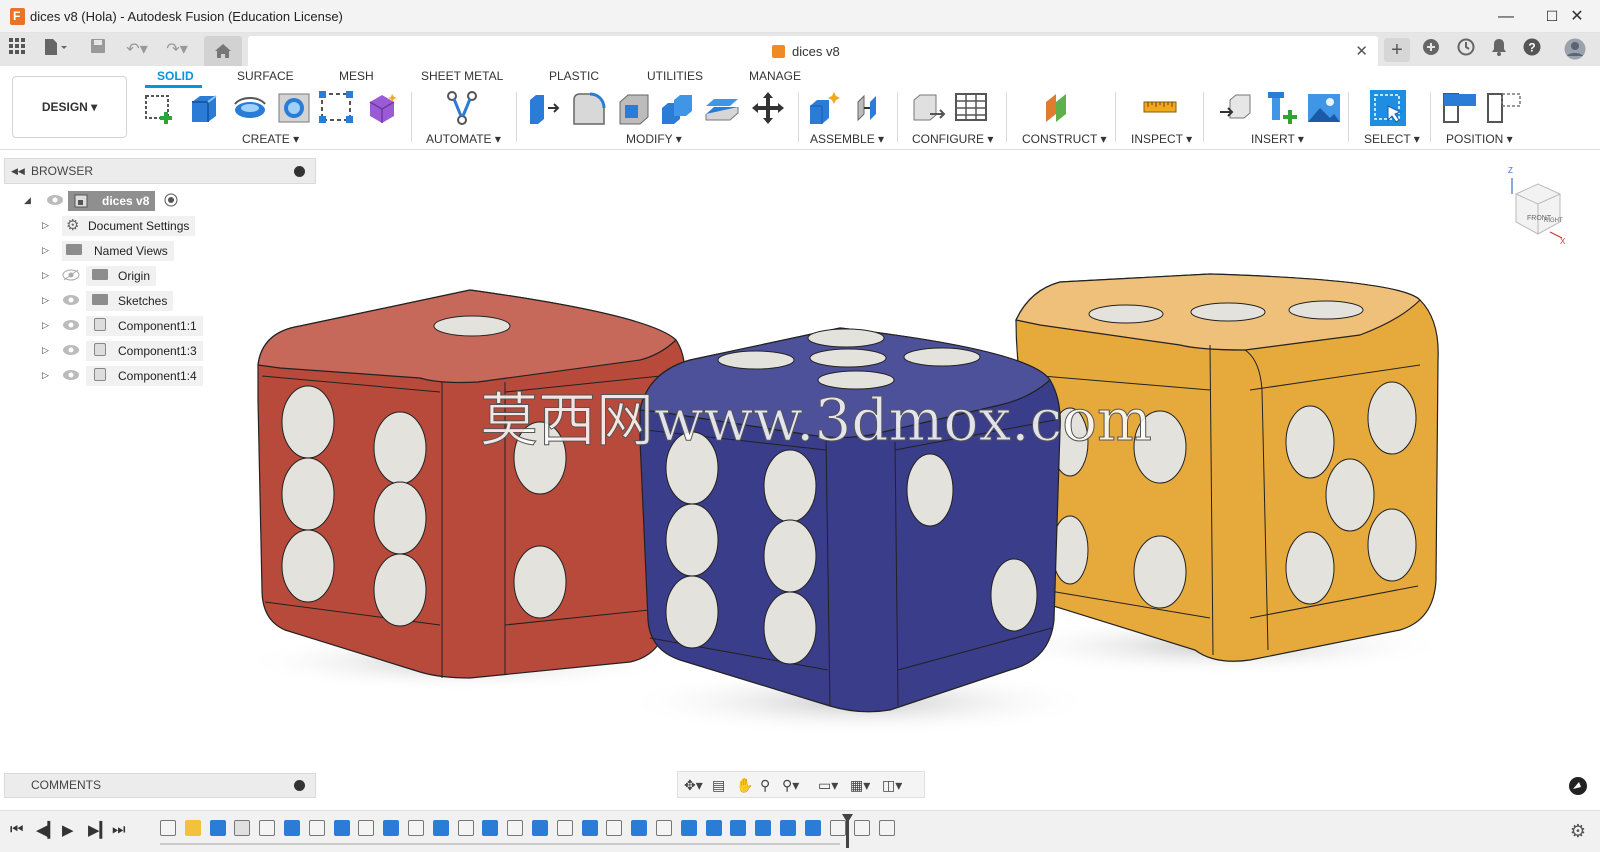 Image resolution: width=1600 pixels, height=852 pixels. Describe the element at coordinates (654, 139) in the screenshot. I see `modify-group-label: MODIFY ▾` at that location.